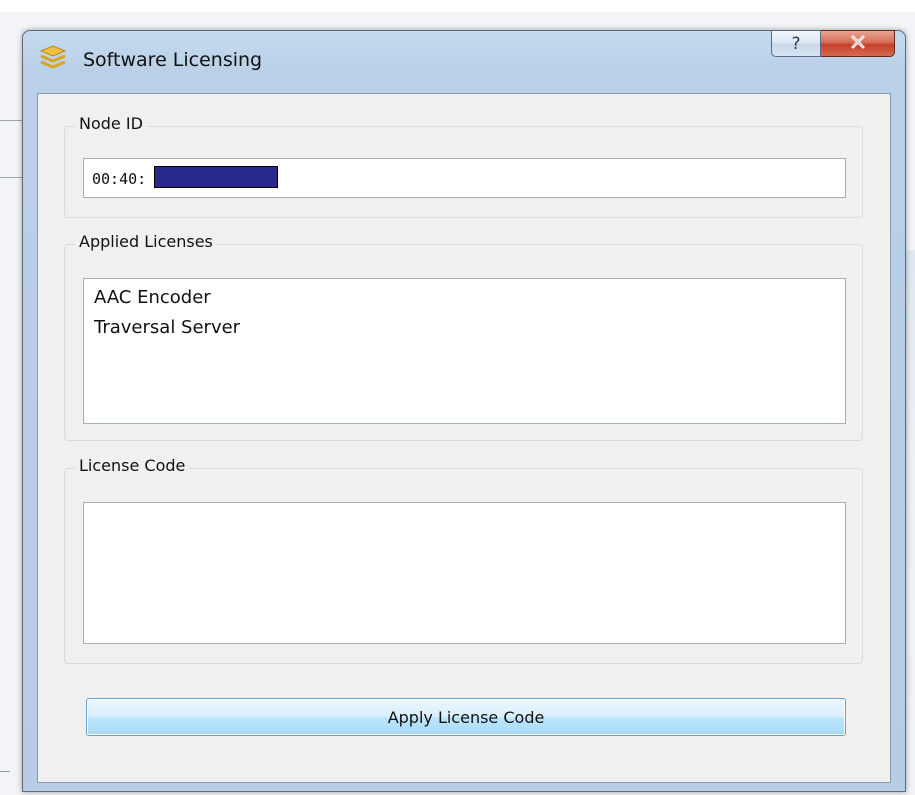 This screenshot has height=795, width=915. Describe the element at coordinates (173, 60) in the screenshot. I see `window-title: Software Licensing` at that location.